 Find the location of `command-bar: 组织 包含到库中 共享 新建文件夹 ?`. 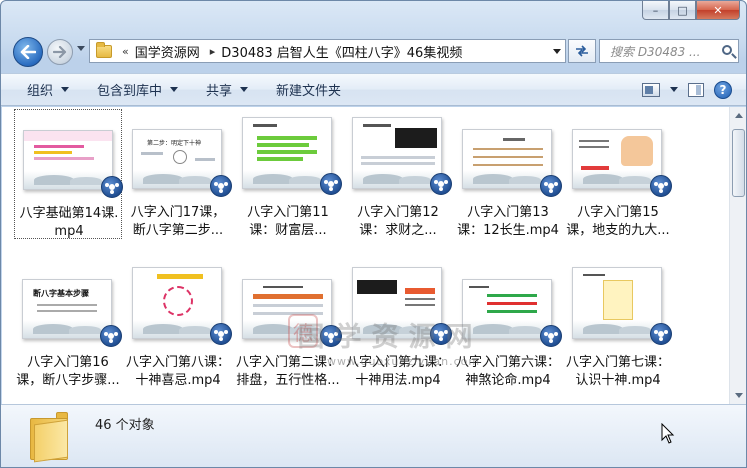

command-bar: 组织 包含到库中 共享 新建文件夹 ? is located at coordinates (373, 89).